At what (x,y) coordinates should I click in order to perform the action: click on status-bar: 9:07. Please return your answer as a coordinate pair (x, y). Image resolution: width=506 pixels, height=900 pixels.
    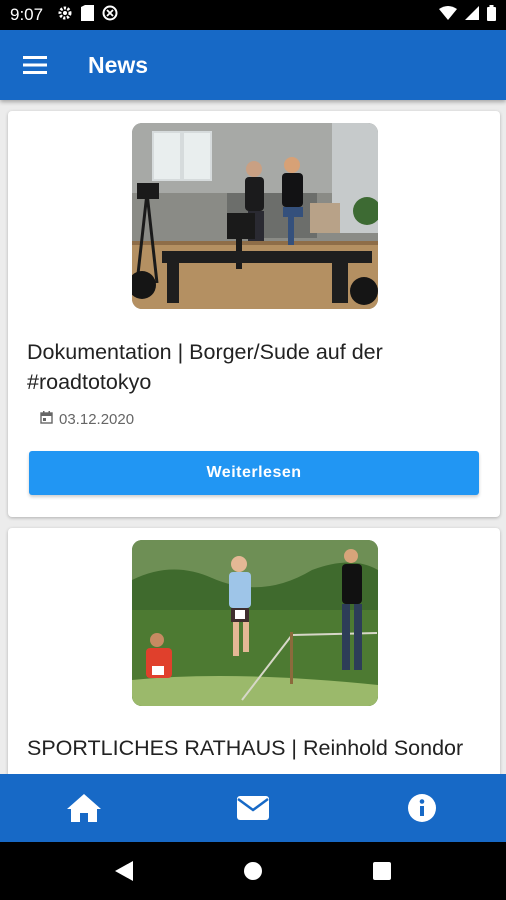
    Looking at the image, I should click on (253, 15).